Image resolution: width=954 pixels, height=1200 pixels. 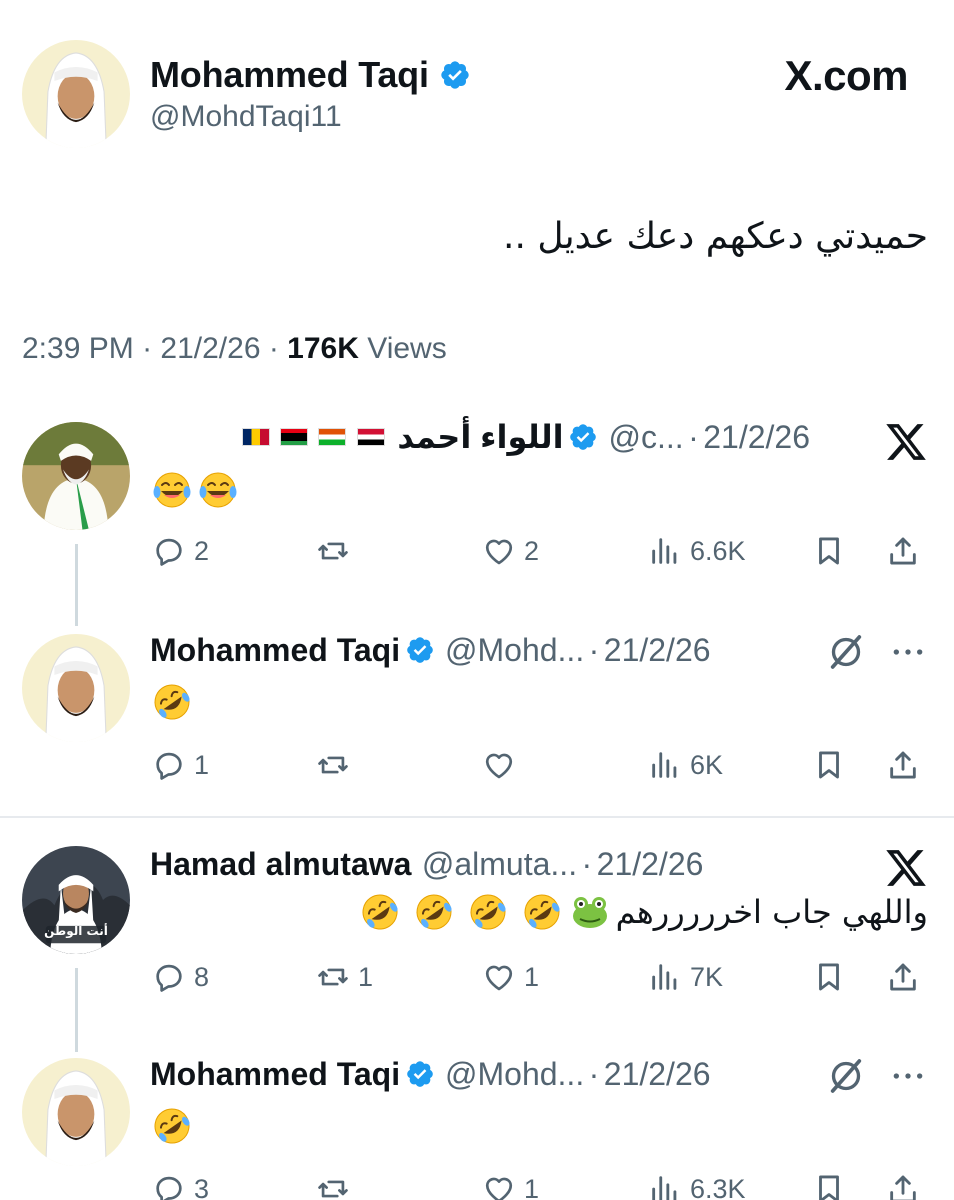 I want to click on reply-count: 1, so click(x=202, y=764).